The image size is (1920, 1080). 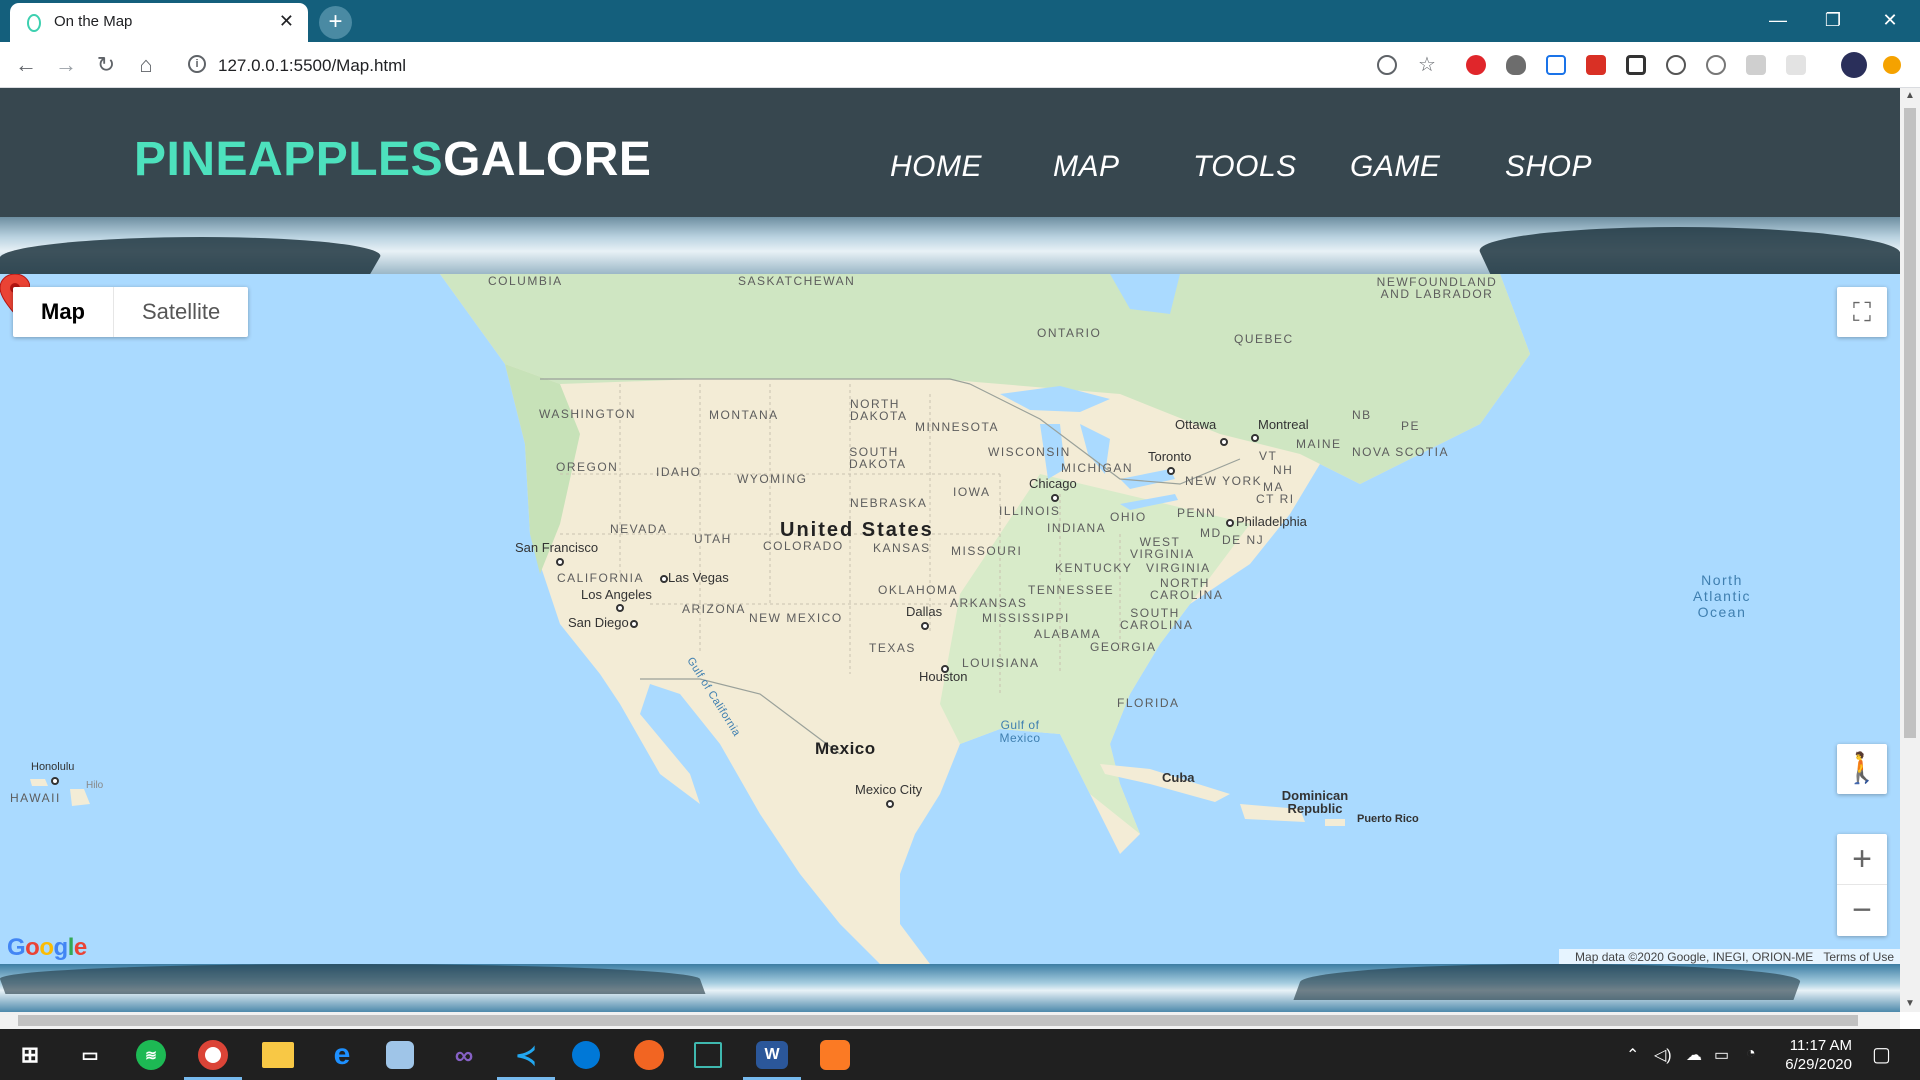 I want to click on grey-extension-icon, so click(x=1756, y=65).